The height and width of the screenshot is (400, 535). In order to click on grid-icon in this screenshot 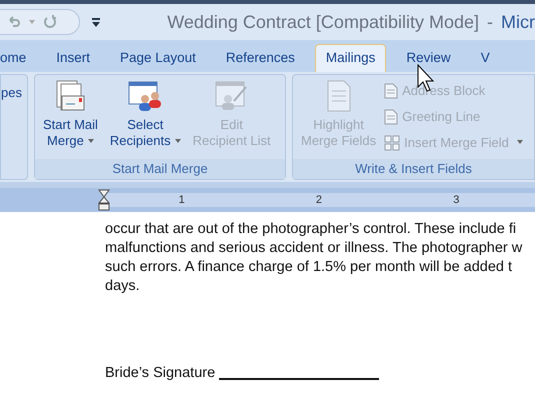, I will do `click(392, 143)`.